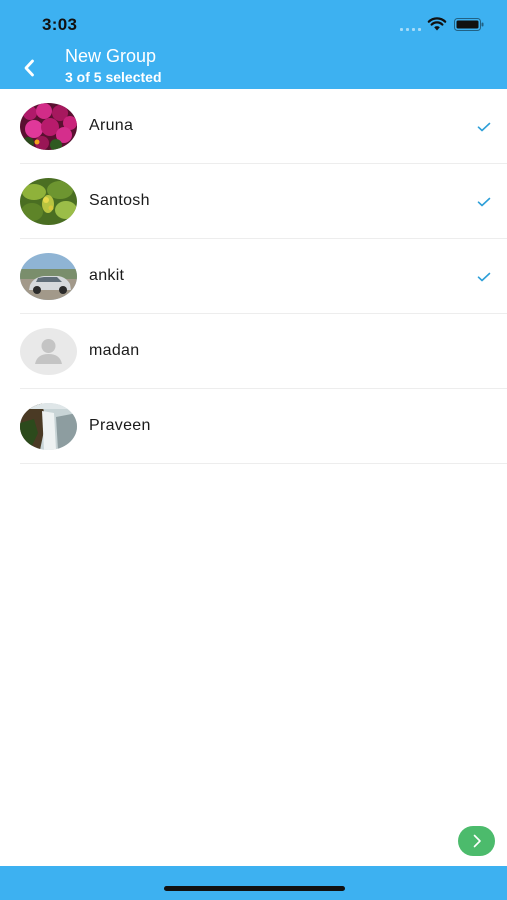 Image resolution: width=507 pixels, height=900 pixels. What do you see at coordinates (263, 463) in the screenshot?
I see `divider` at bounding box center [263, 463].